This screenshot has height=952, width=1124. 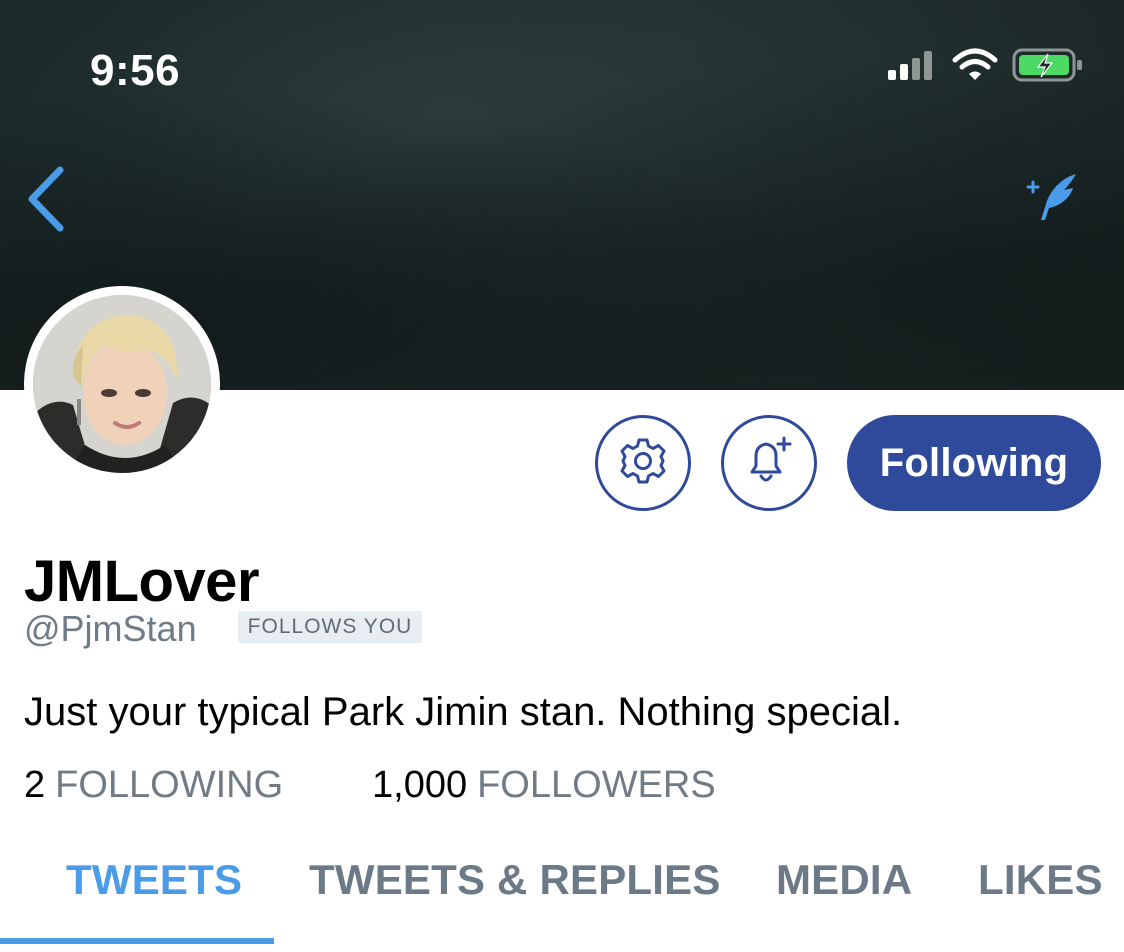 I want to click on bell-plus-icon, so click(x=769, y=463).